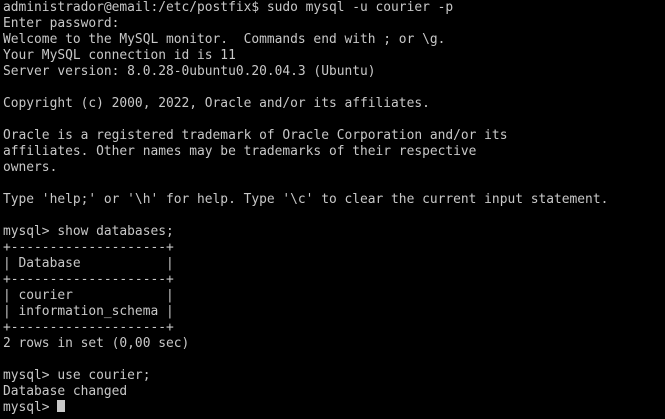 The image size is (665, 419). I want to click on database-changed-message: Database changed, so click(65, 391).